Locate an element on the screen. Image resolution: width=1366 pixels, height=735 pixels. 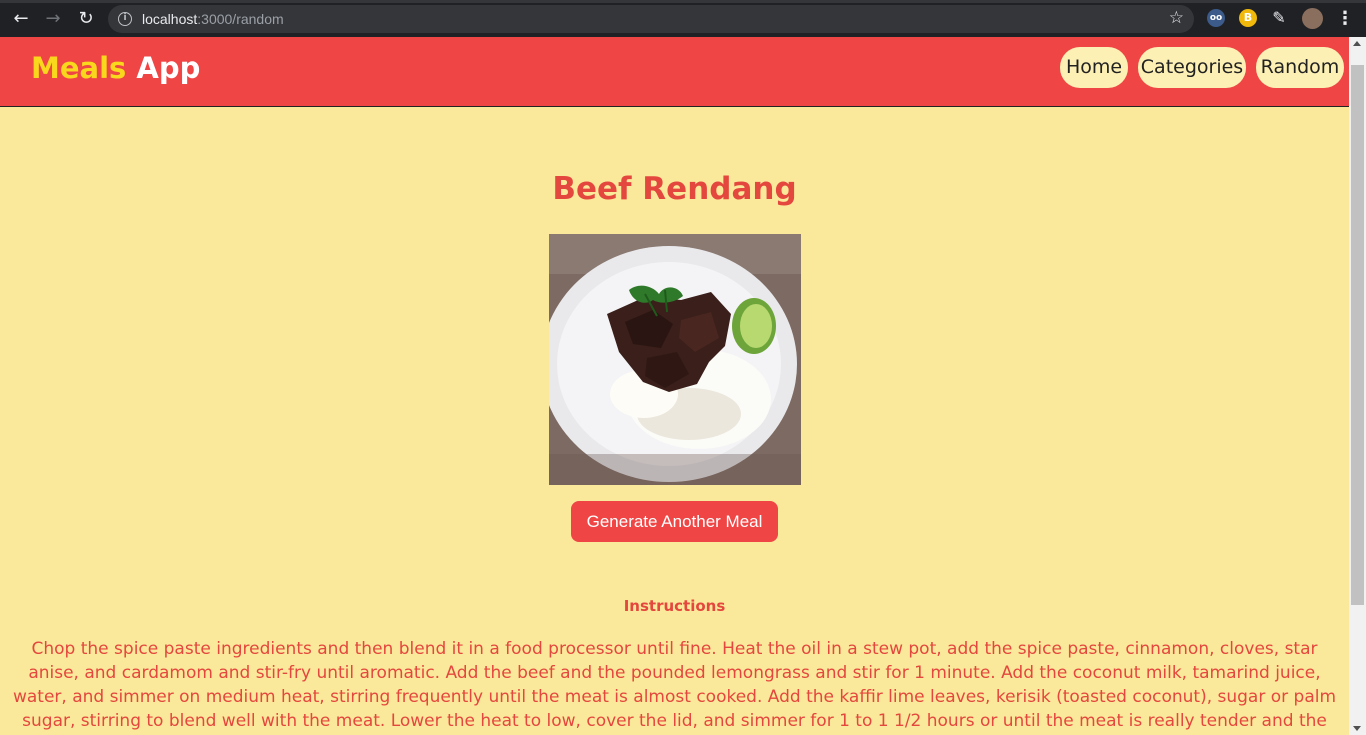
extension-coin-icon: B is located at coordinates (1248, 18).